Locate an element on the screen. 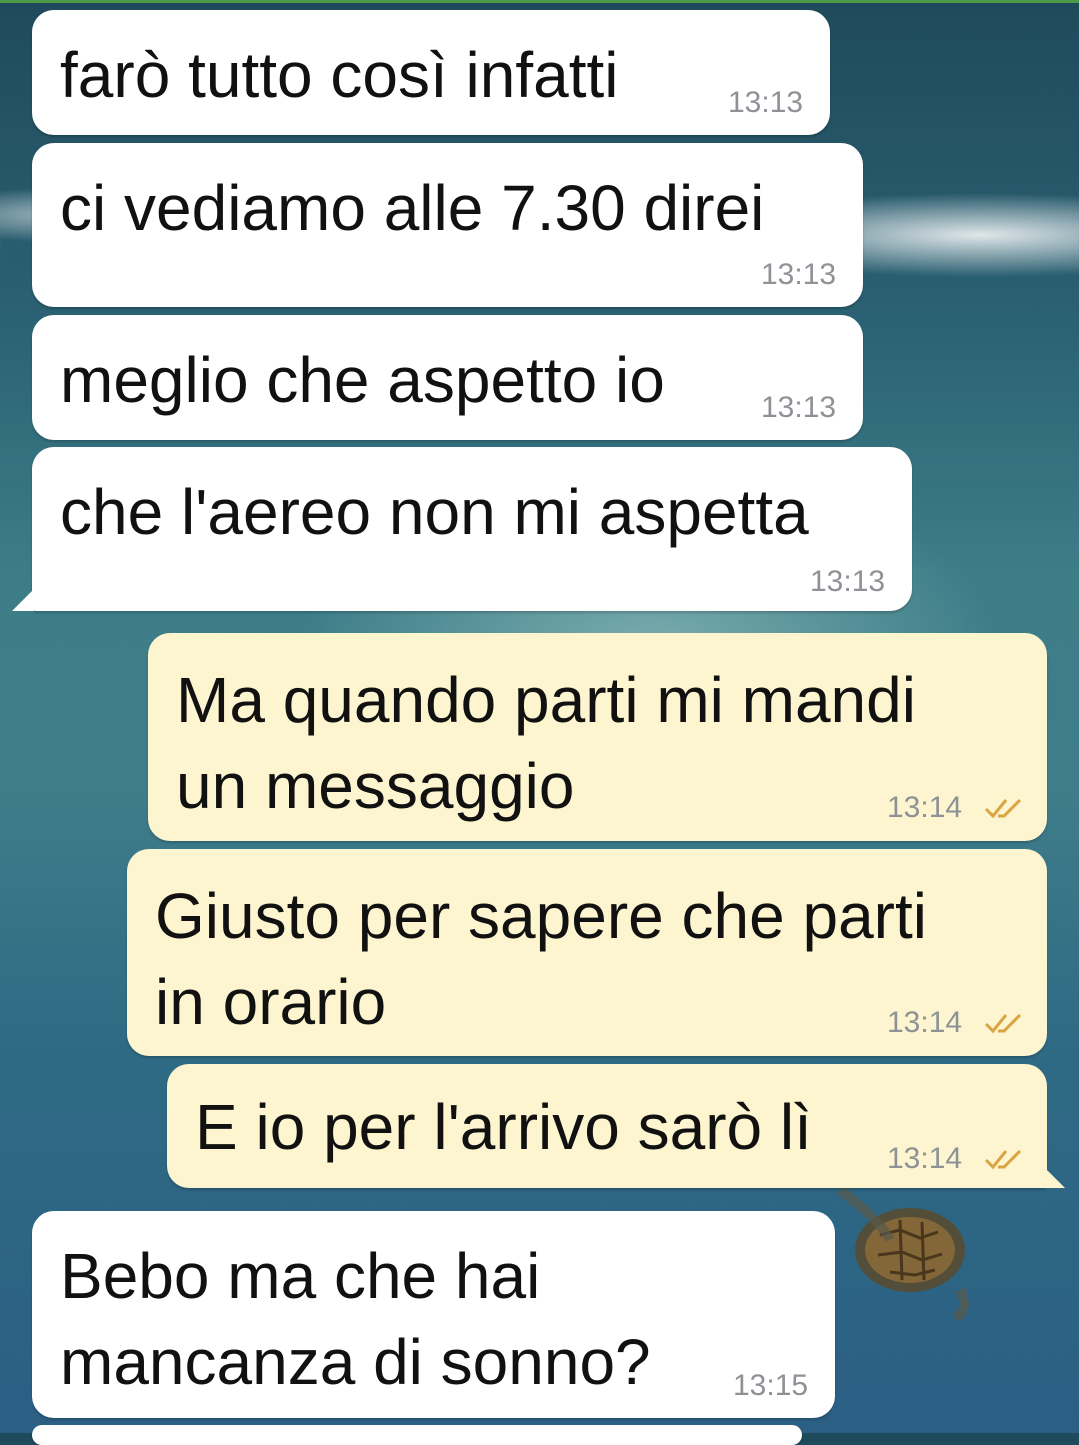  message-text: farò tutto così infatti is located at coordinates (339, 75).